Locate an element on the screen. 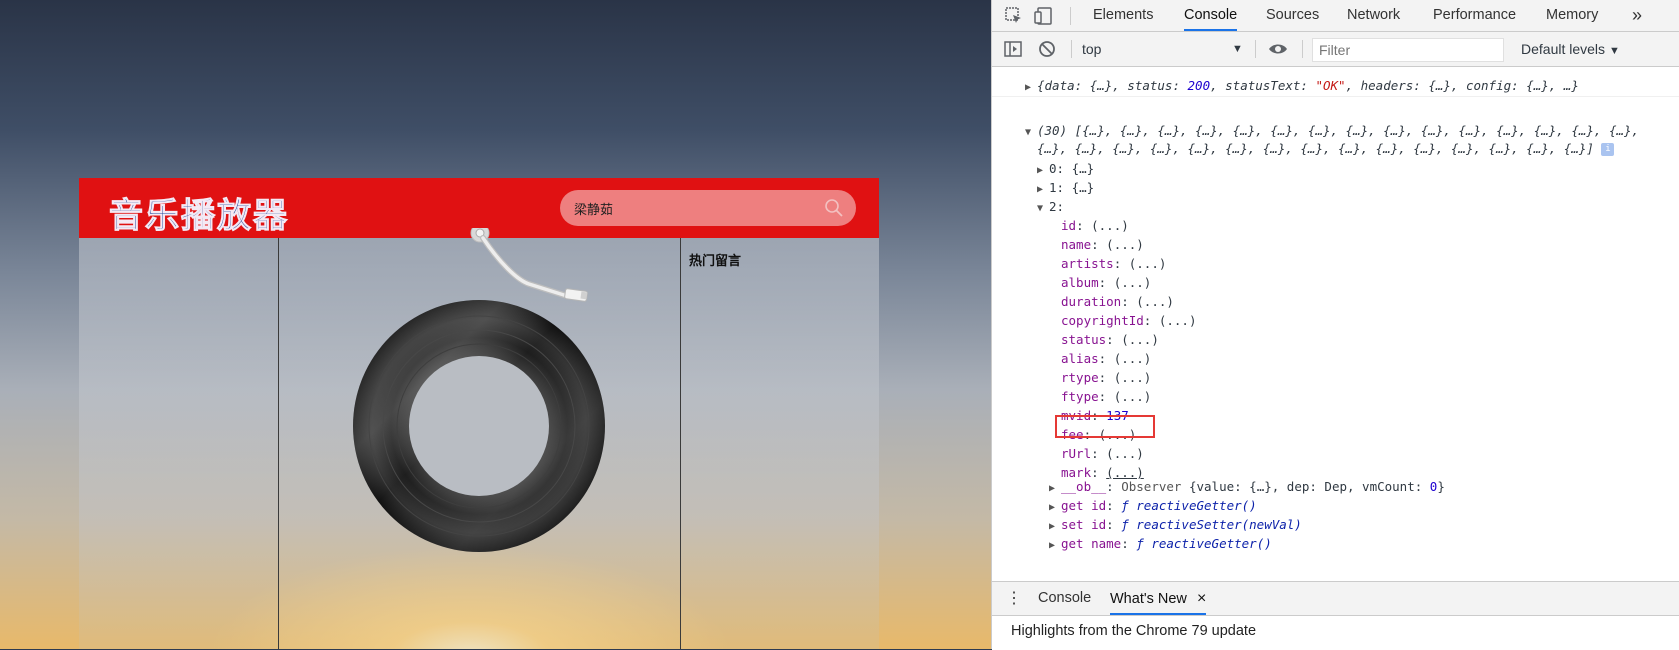 This screenshot has height=650, width=1679. console-row-divider is located at coordinates (1335, 96).